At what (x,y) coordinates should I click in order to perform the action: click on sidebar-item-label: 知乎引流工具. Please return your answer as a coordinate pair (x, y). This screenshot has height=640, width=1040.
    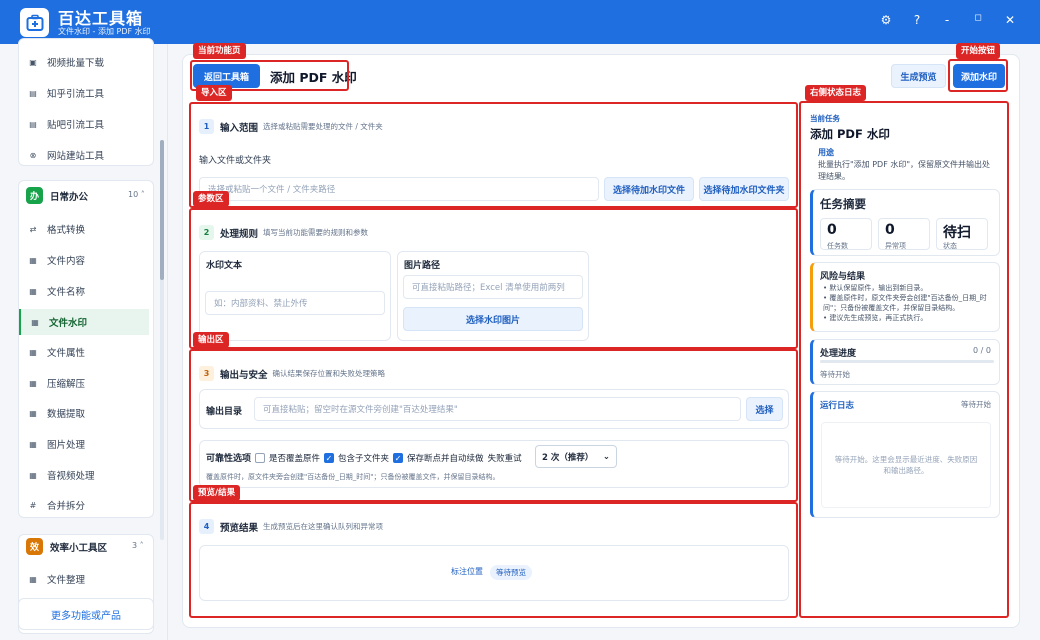
    Looking at the image, I should click on (76, 94).